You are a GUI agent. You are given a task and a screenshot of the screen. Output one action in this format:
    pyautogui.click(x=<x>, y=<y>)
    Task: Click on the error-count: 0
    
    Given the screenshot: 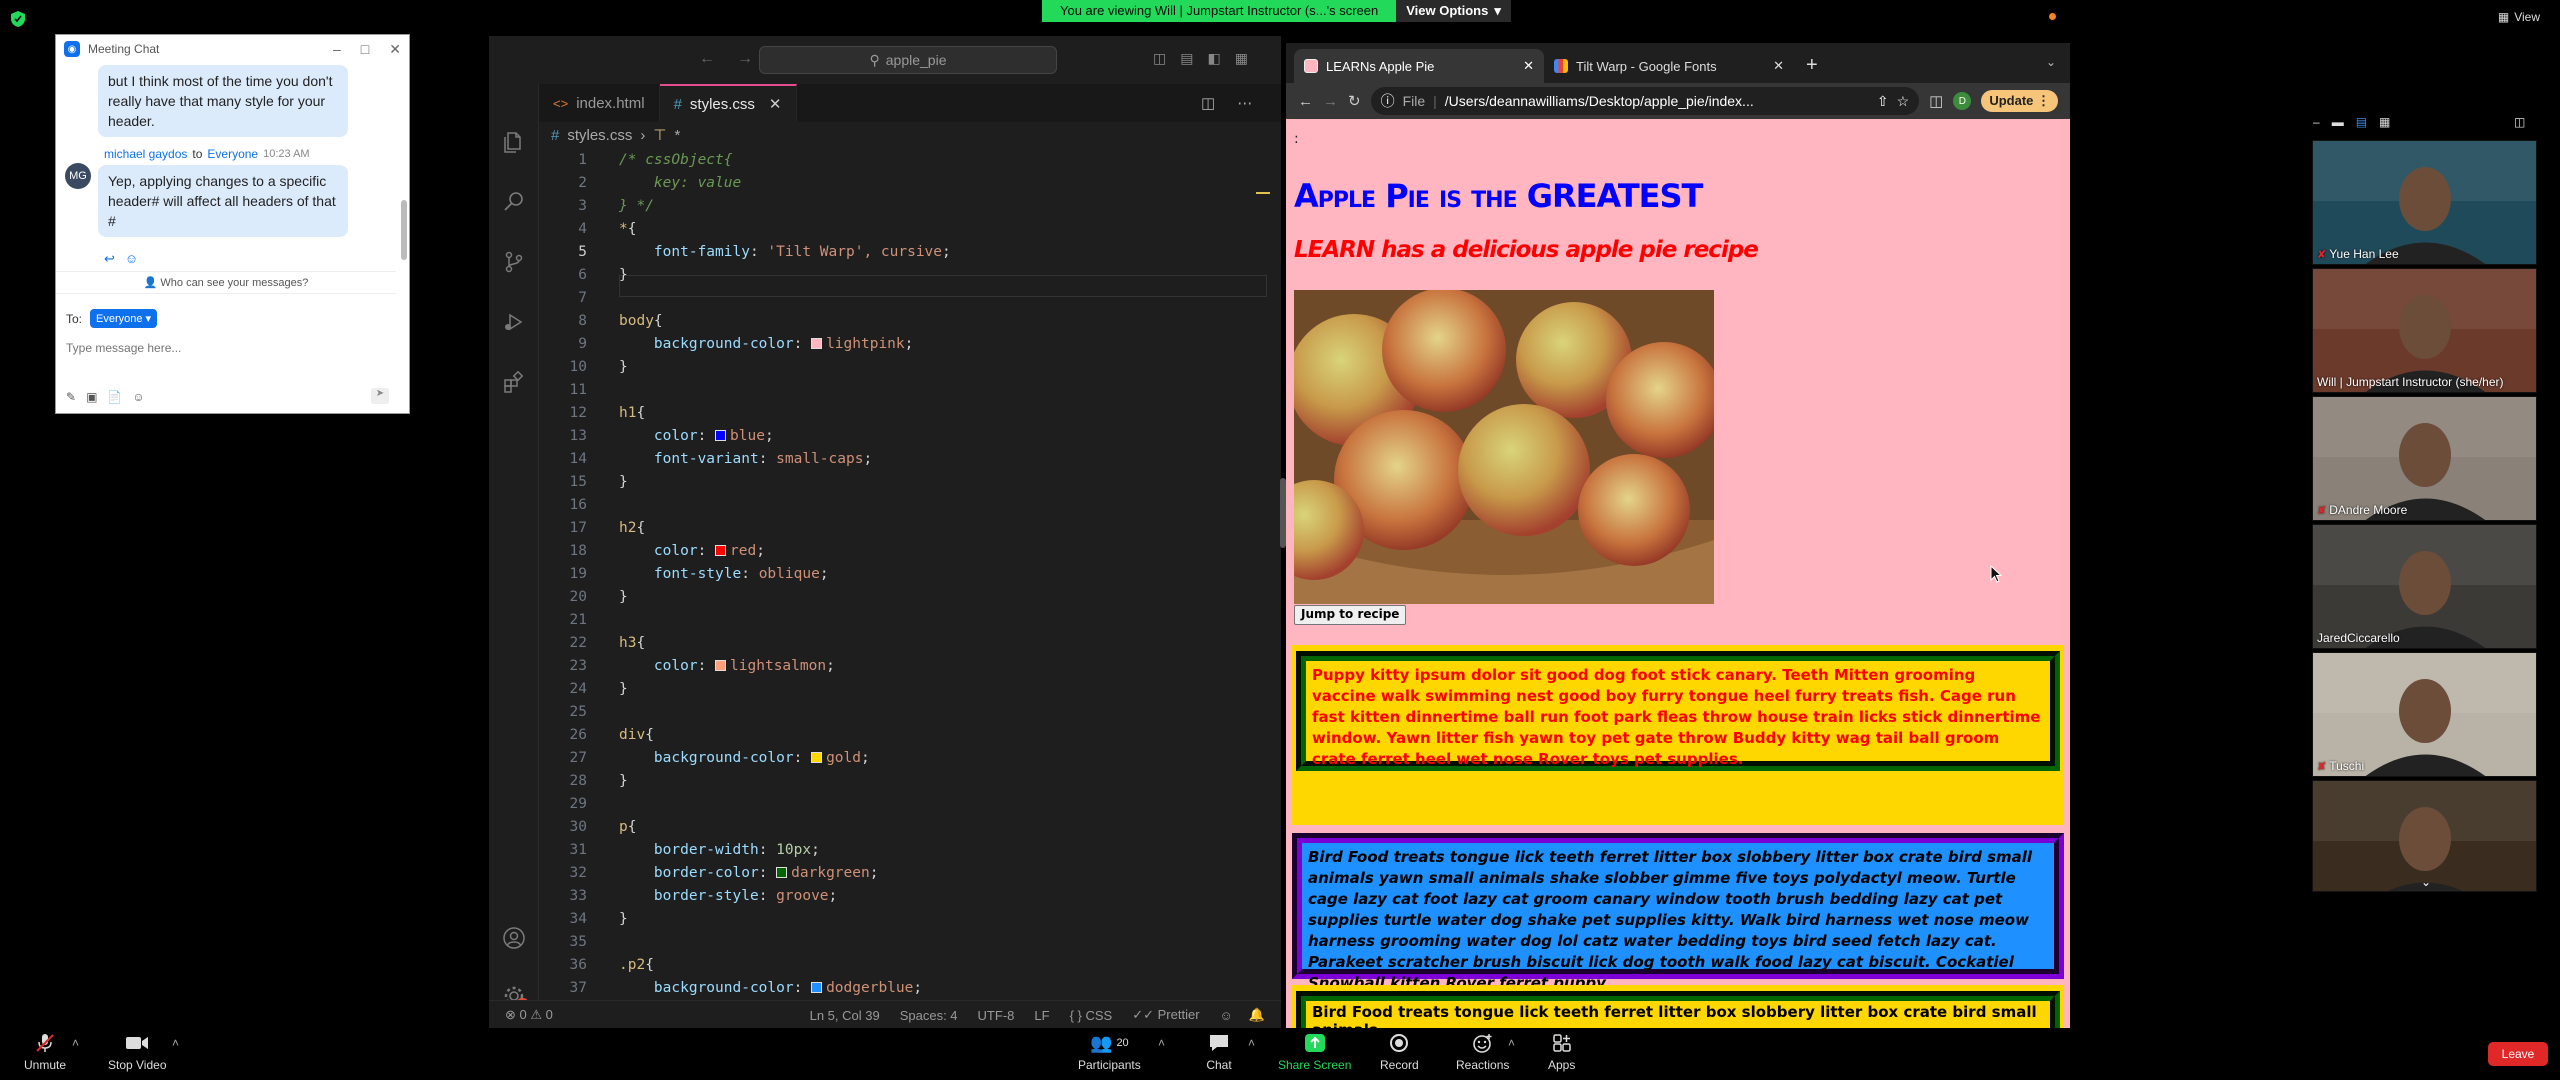 What is the action you would take?
    pyautogui.click(x=523, y=1014)
    